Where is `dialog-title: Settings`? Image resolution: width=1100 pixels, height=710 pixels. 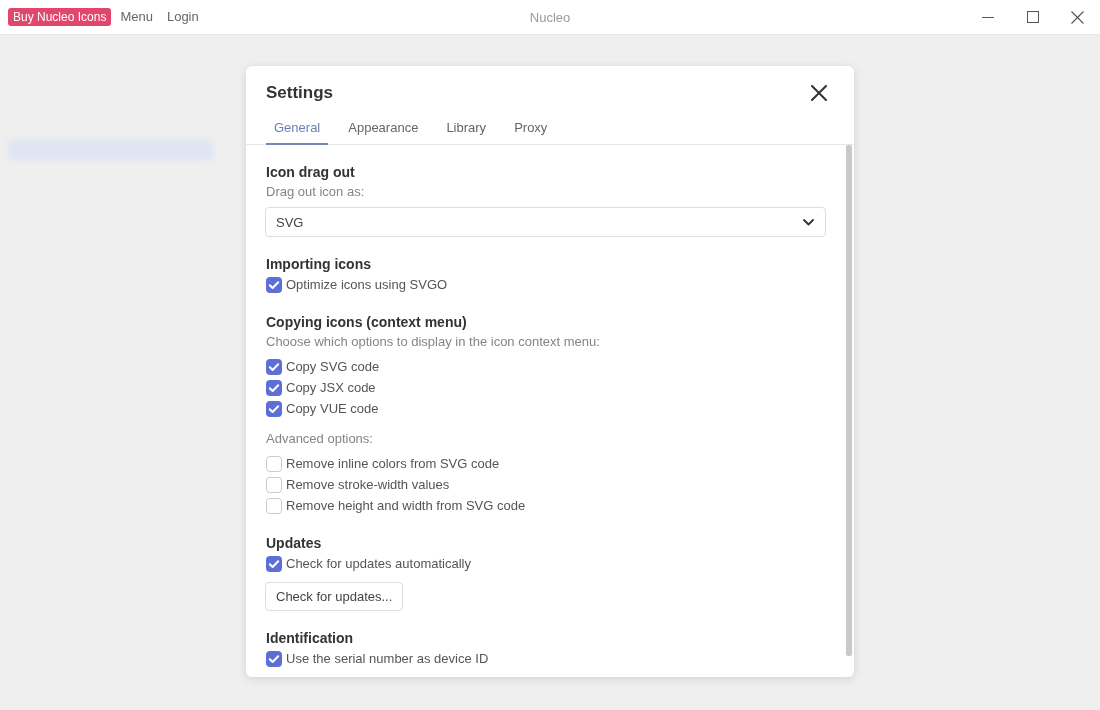 dialog-title: Settings is located at coordinates (300, 93).